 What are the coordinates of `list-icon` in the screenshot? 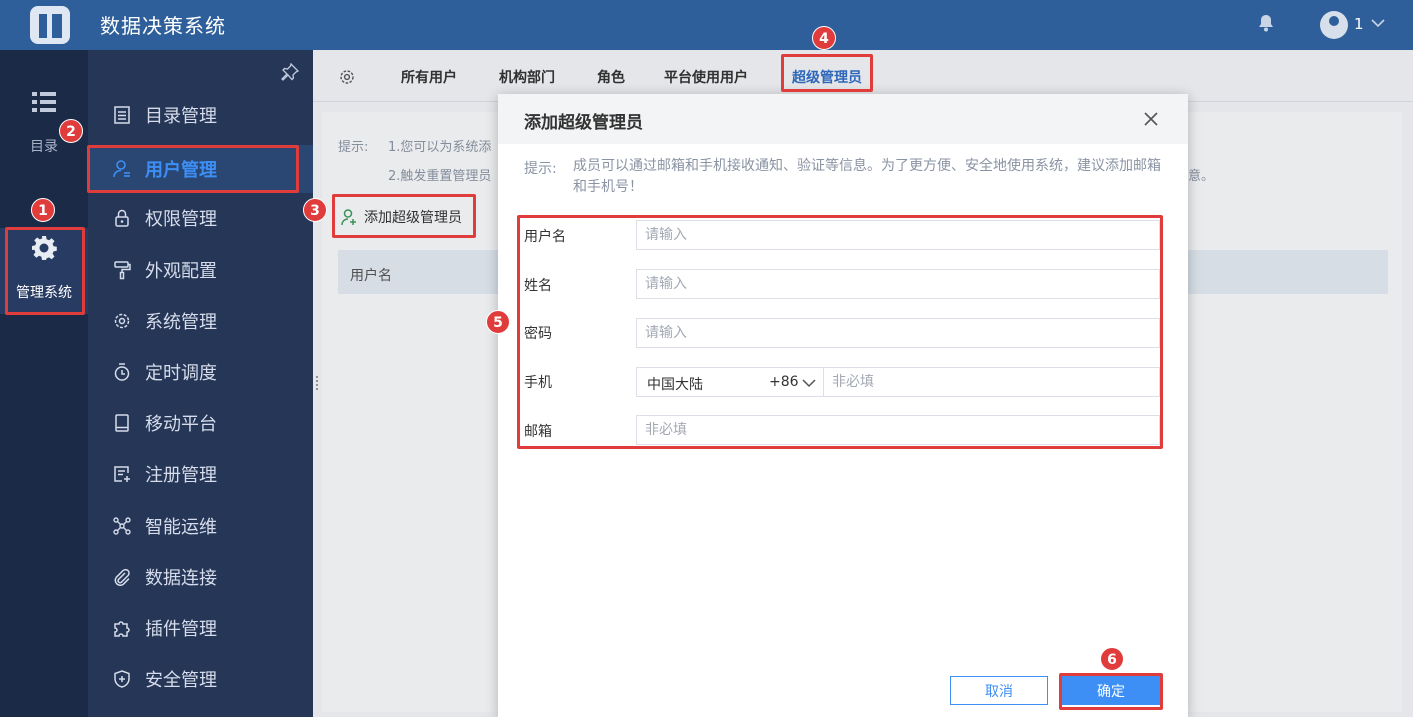 It's located at (44, 102).